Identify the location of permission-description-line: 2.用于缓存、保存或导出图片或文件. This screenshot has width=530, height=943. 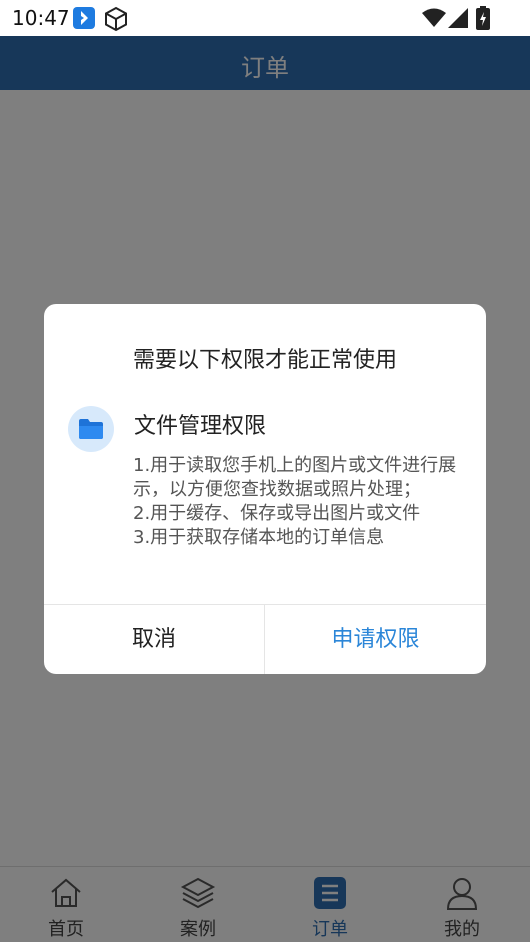
(277, 513).